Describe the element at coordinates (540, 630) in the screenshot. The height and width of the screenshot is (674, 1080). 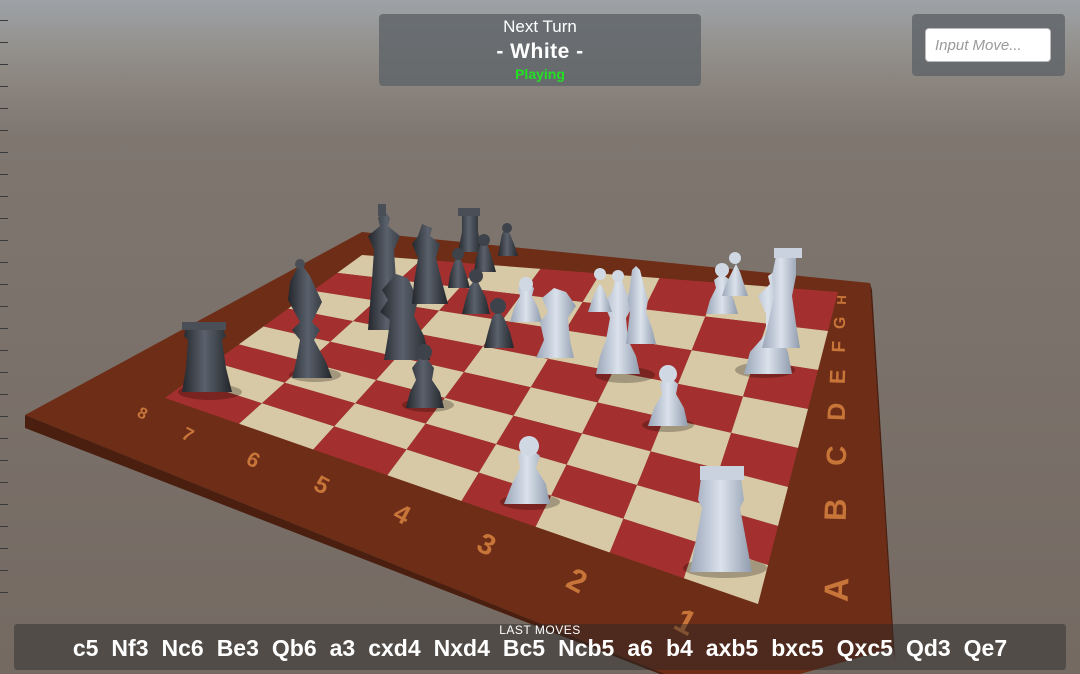
I see `last-moves-label: LAST MOVES` at that location.